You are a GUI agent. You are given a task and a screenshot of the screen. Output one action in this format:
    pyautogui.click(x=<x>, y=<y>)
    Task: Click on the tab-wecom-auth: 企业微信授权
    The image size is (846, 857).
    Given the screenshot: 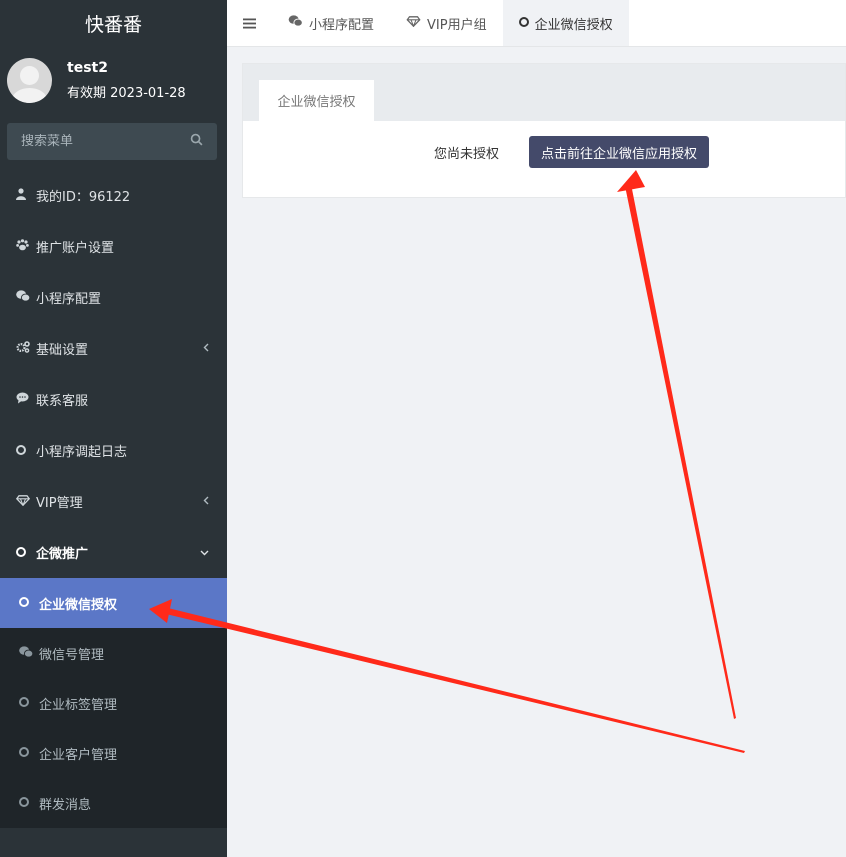 What is the action you would take?
    pyautogui.click(x=565, y=23)
    